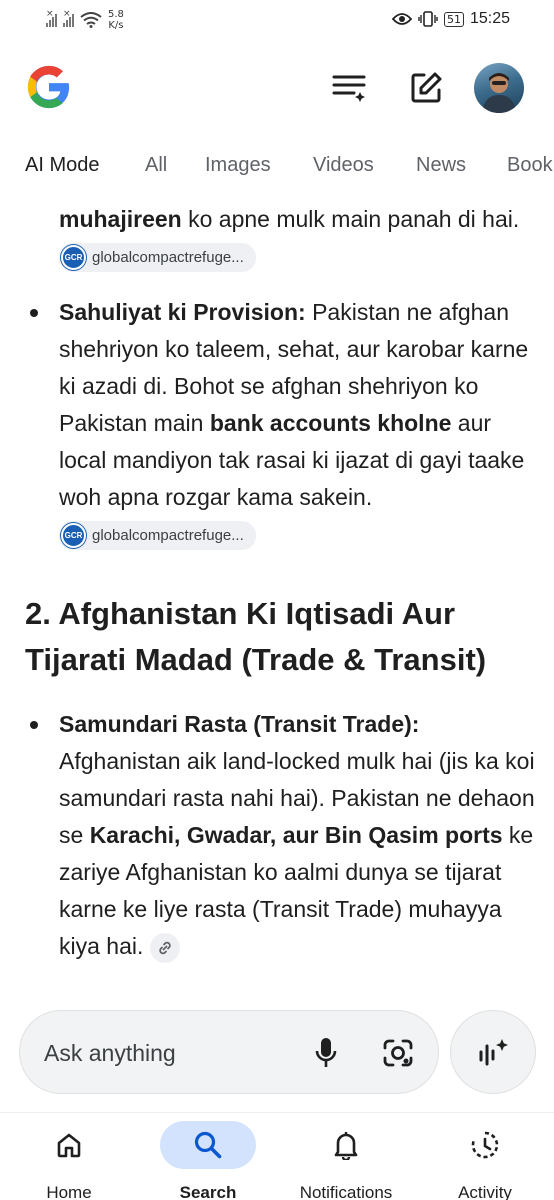 The height and width of the screenshot is (1200, 554). Describe the element at coordinates (277, 88) in the screenshot. I see `app-header` at that location.